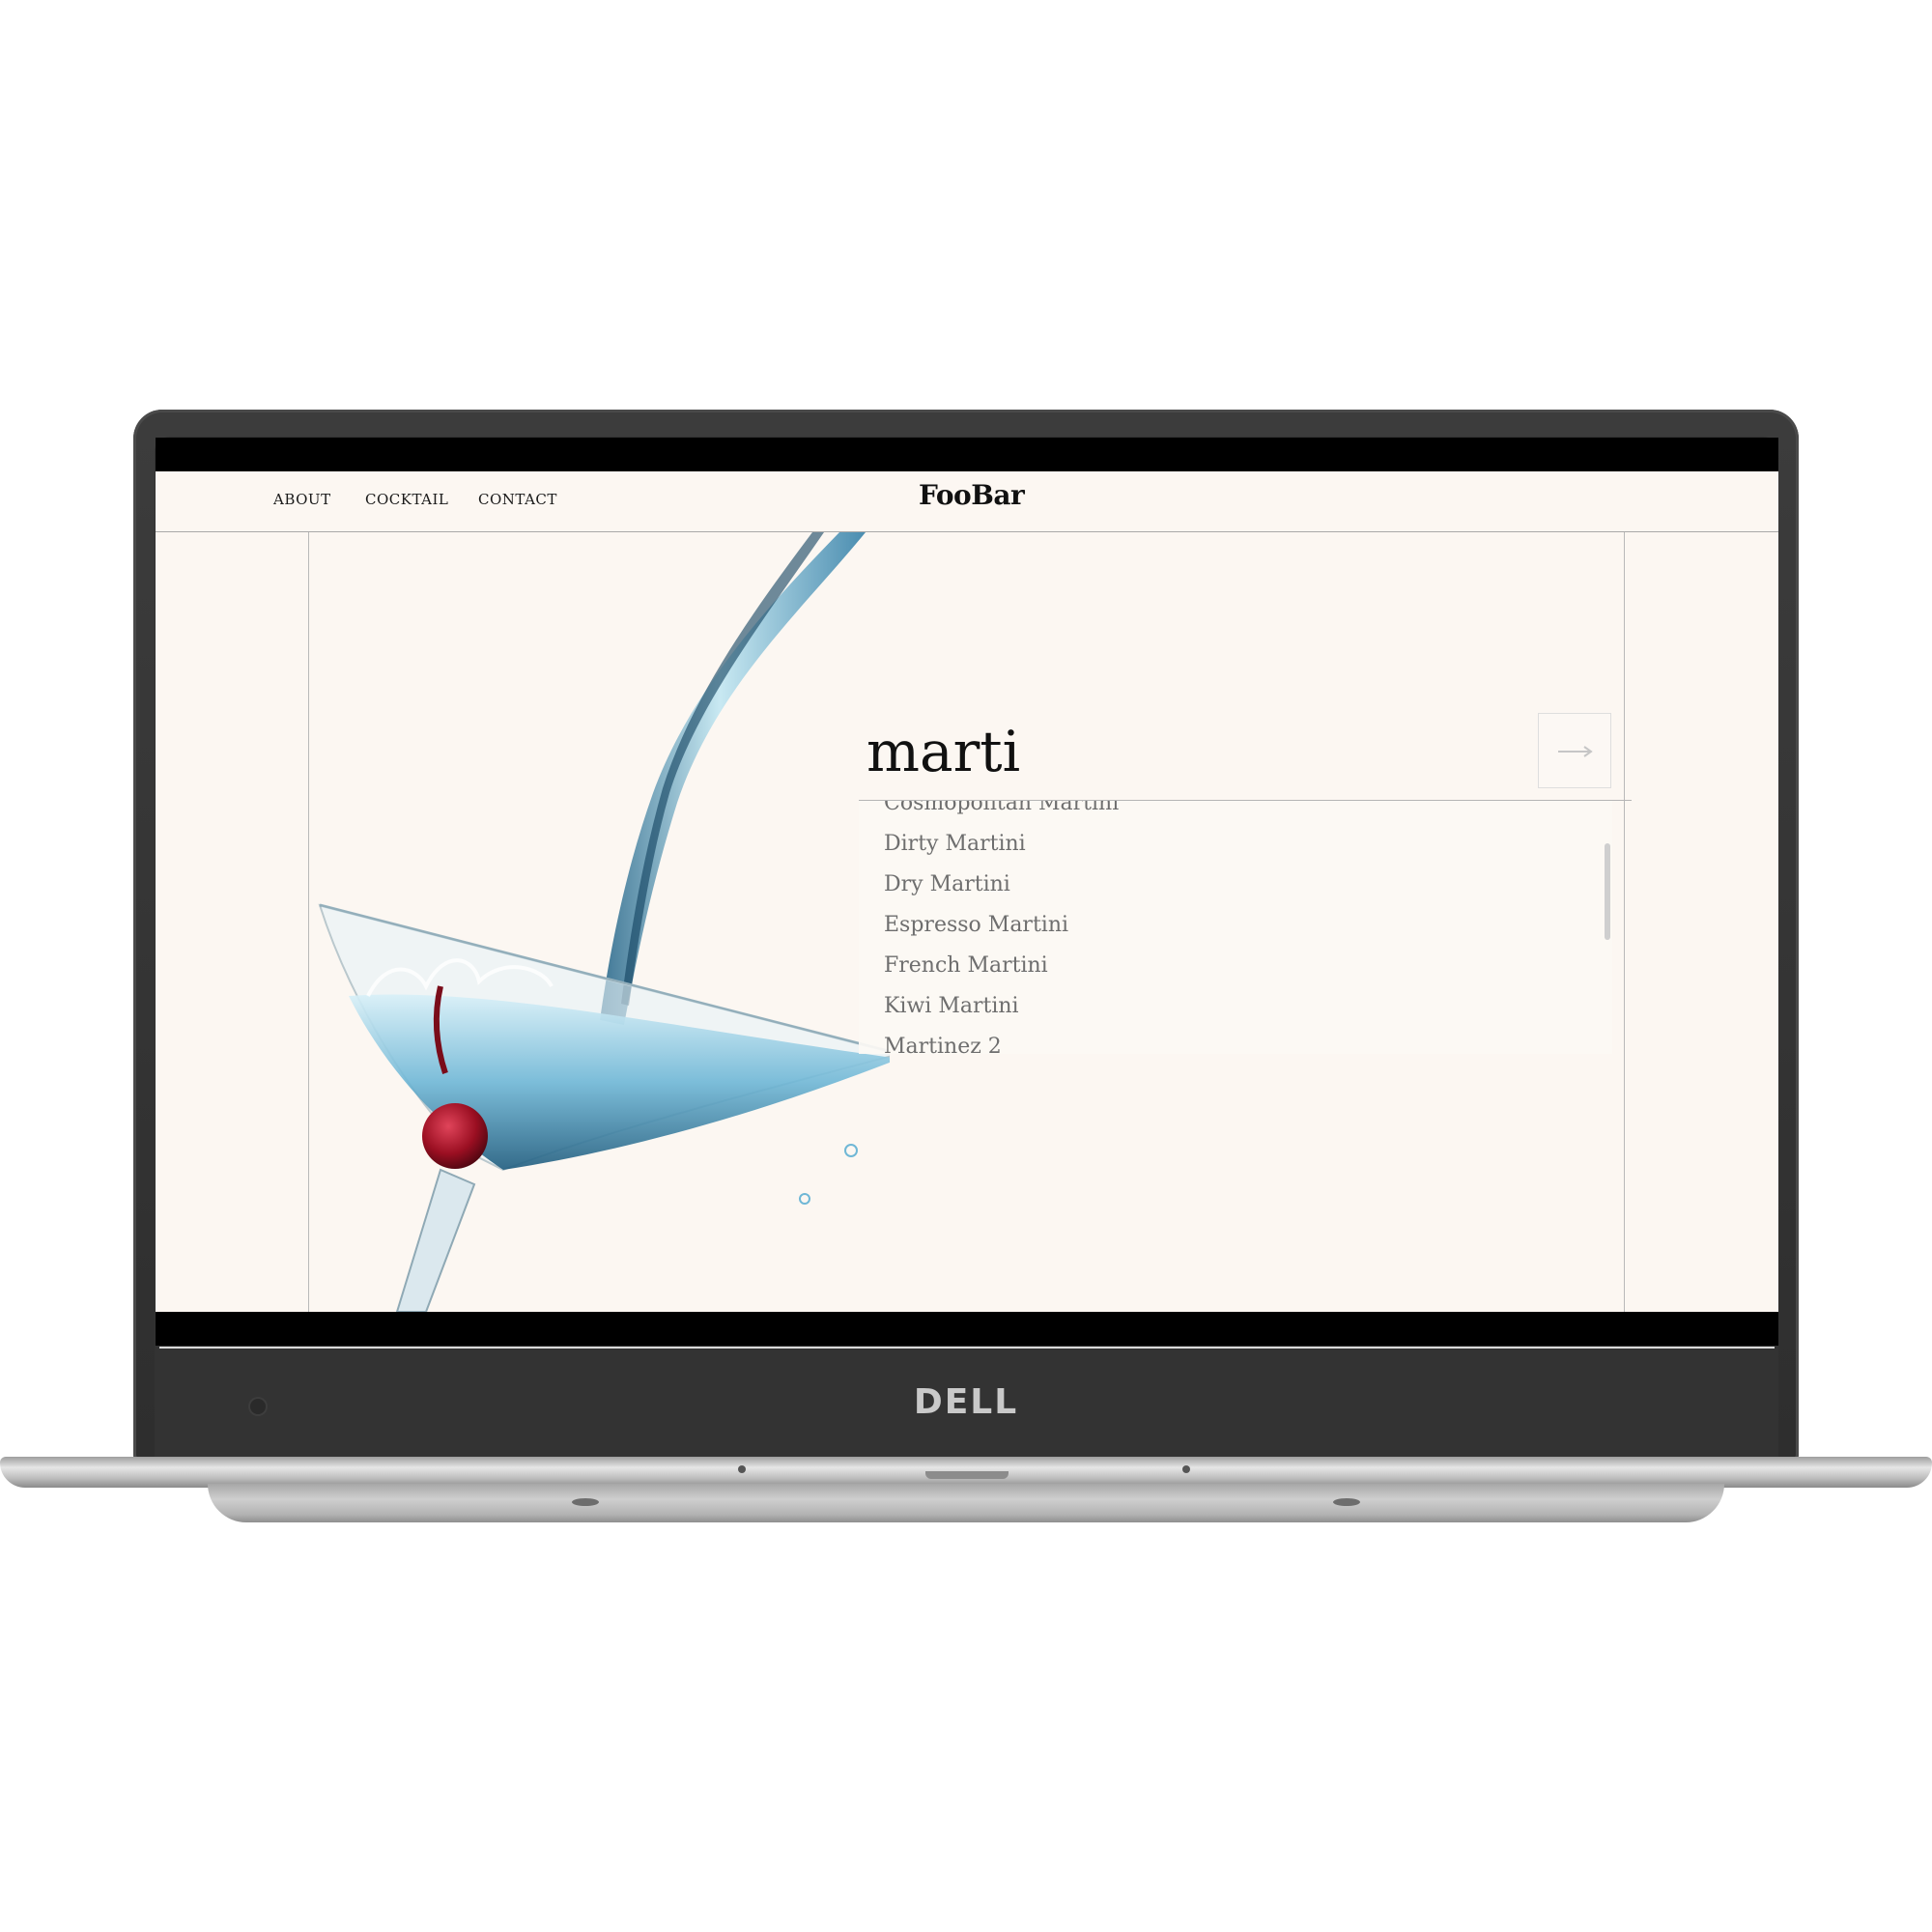 The width and height of the screenshot is (1932, 1932). I want to click on right-column-divider, so click(1624, 922).